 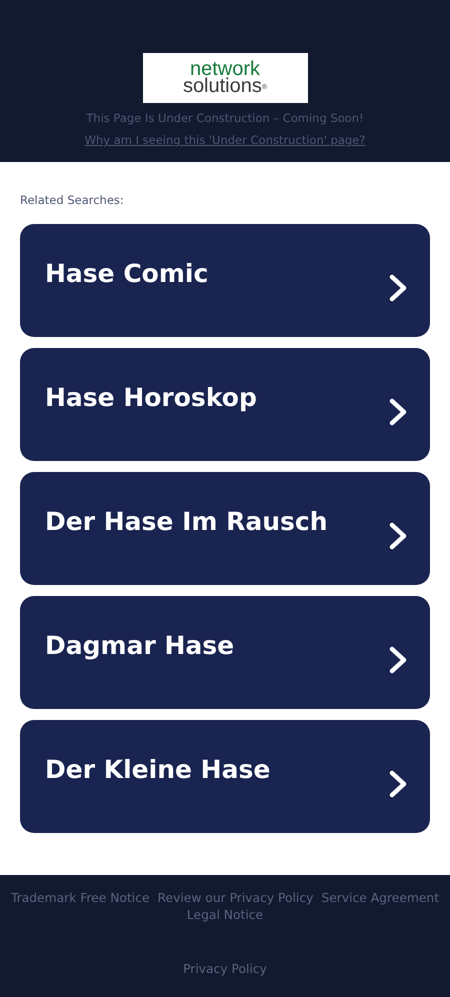 What do you see at coordinates (225, 141) in the screenshot?
I see `why-link: Why am I seeing this 'Under Construction' page?` at bounding box center [225, 141].